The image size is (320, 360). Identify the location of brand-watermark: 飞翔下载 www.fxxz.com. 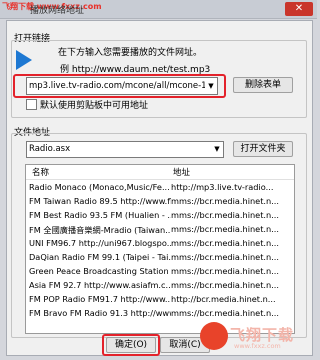
(256, 336).